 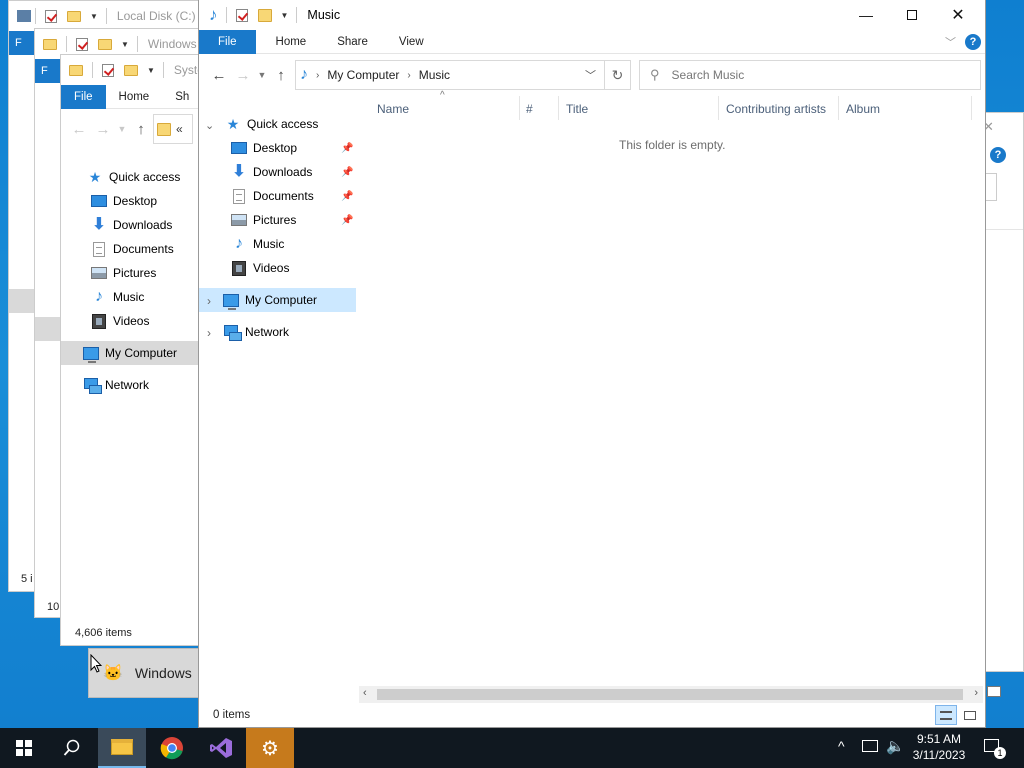 I want to click on address-bar: ♪ › My Computer › Music ﹀, so click(x=450, y=75).